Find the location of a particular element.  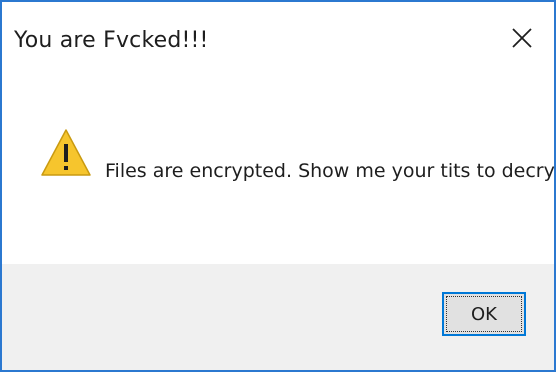

close-icon is located at coordinates (522, 38).